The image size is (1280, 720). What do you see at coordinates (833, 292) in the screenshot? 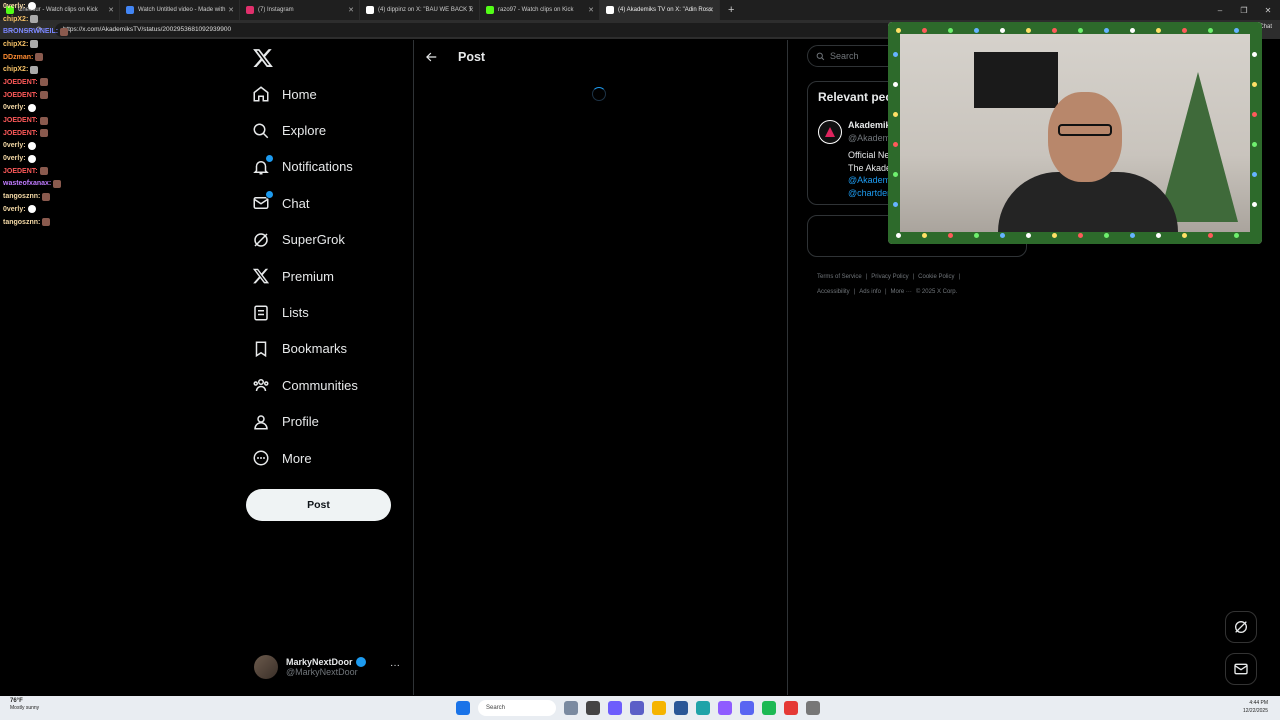
I see `footer-link: Accessibility` at bounding box center [833, 292].